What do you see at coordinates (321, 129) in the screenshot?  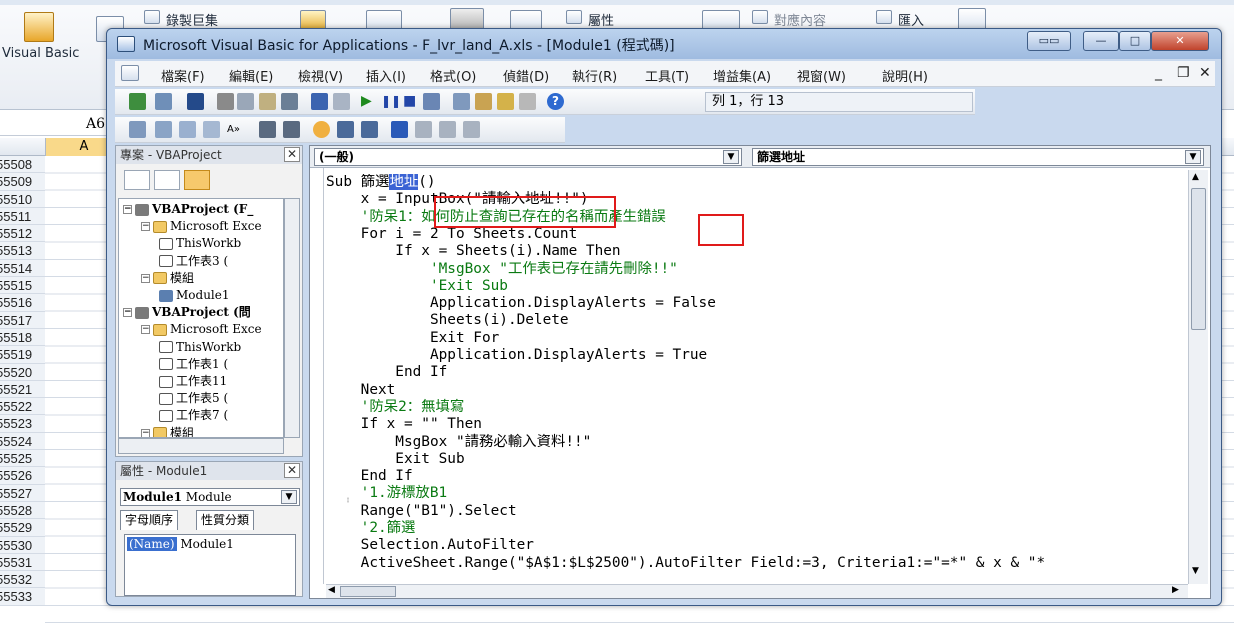 I see `toggle-breakpoint-icon` at bounding box center [321, 129].